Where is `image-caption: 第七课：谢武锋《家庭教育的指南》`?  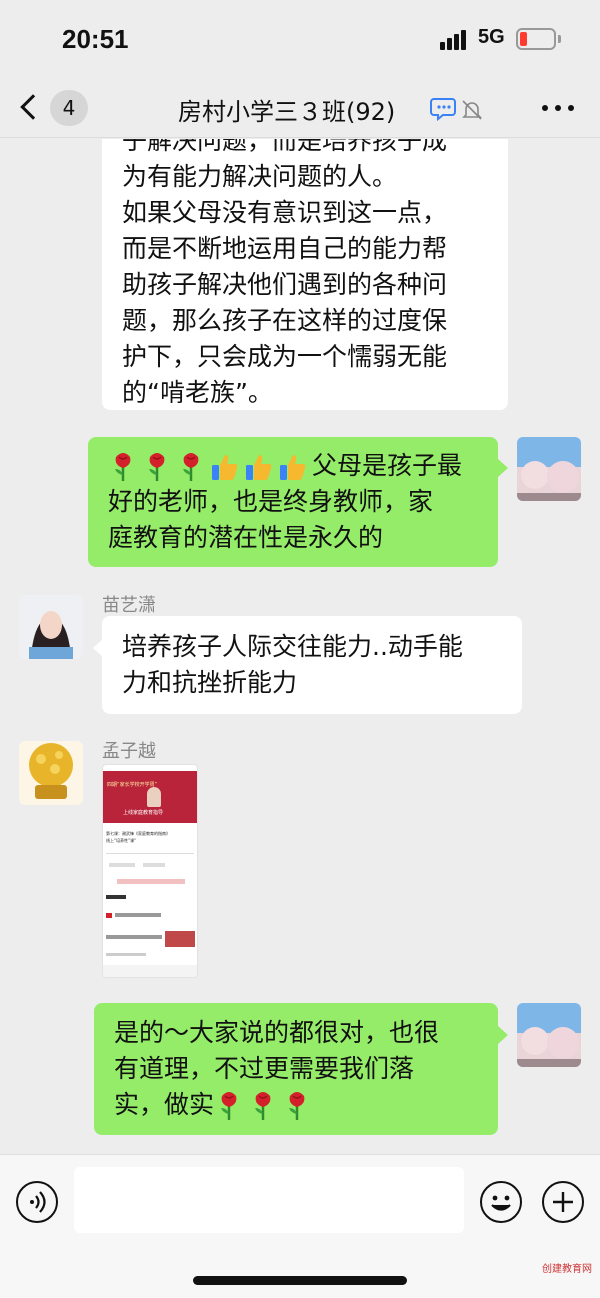
image-caption: 第七课：谢武锋《家庭教育的指南》 is located at coordinates (138, 833).